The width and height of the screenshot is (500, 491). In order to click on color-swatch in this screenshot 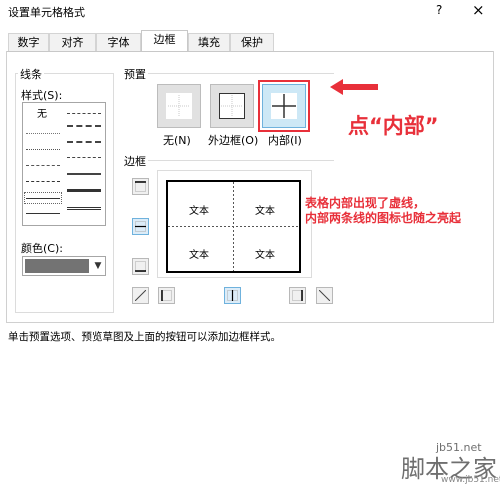, I will do `click(57, 266)`.